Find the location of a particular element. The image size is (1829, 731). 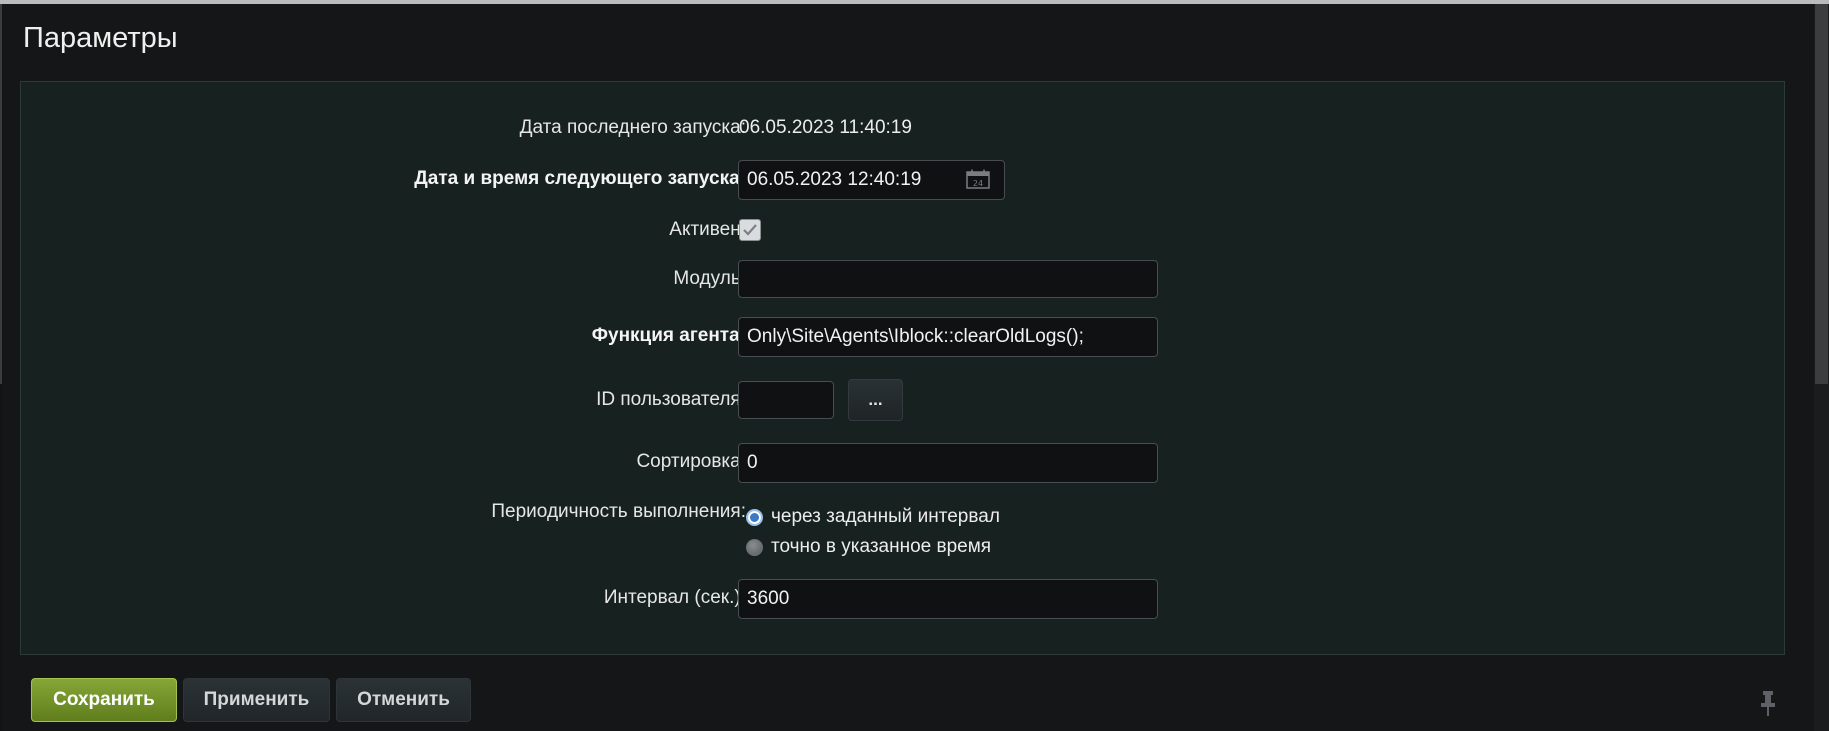

last-run-value: 06.05.2023 11:40:19 is located at coordinates (825, 127).